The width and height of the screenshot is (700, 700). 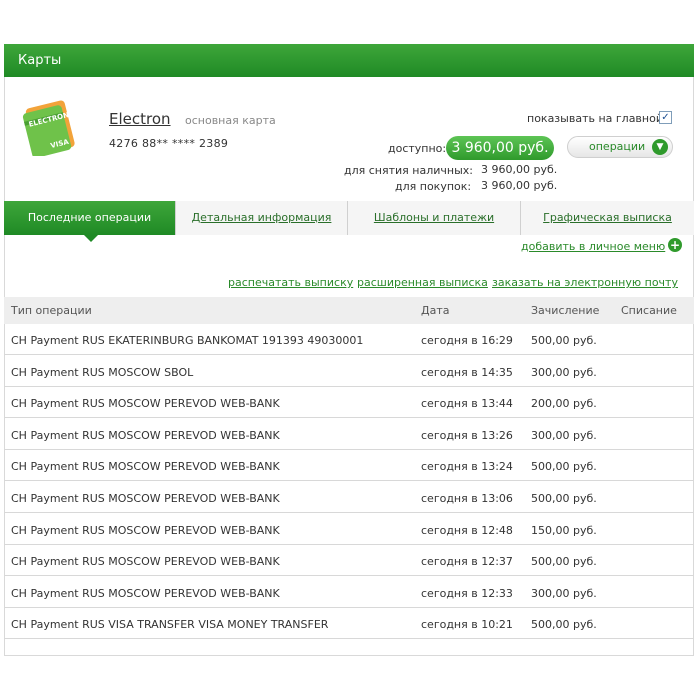 I want to click on purchase-limit-value: 3 960,00 руб., so click(x=519, y=185).